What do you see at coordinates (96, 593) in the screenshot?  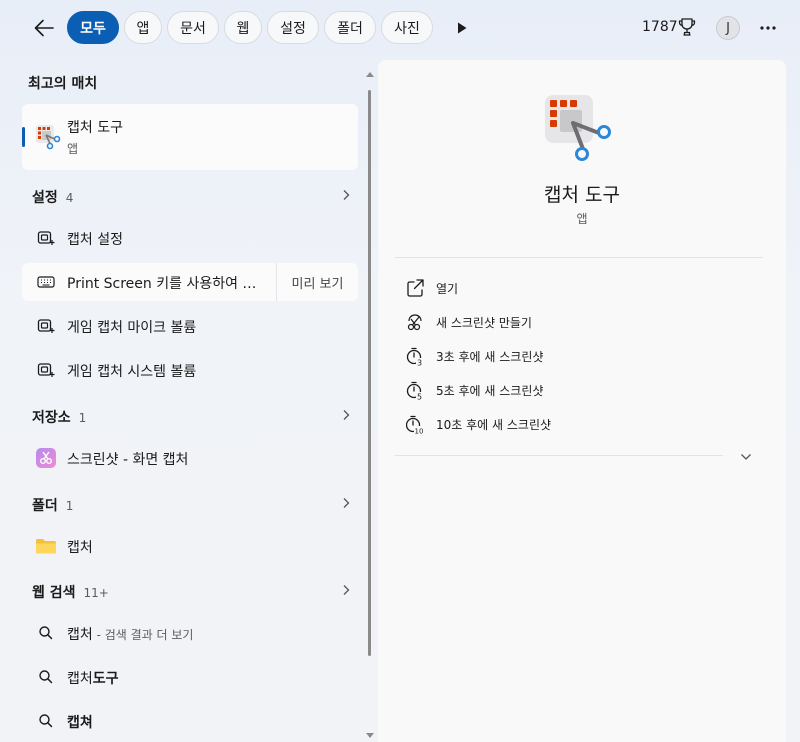 I see `web-search-count: 11+` at bounding box center [96, 593].